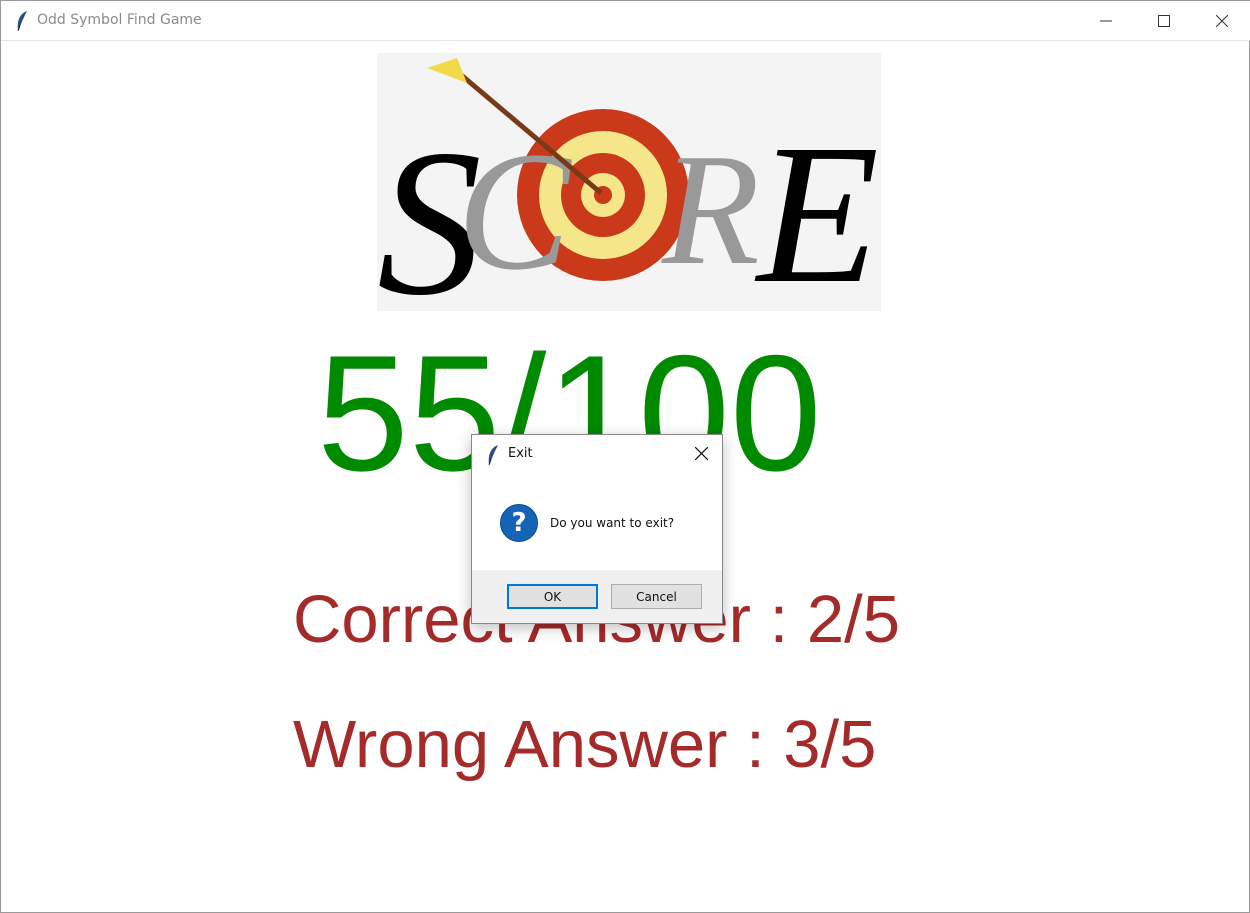  I want to click on cancel-button: Cancel, so click(656, 596).